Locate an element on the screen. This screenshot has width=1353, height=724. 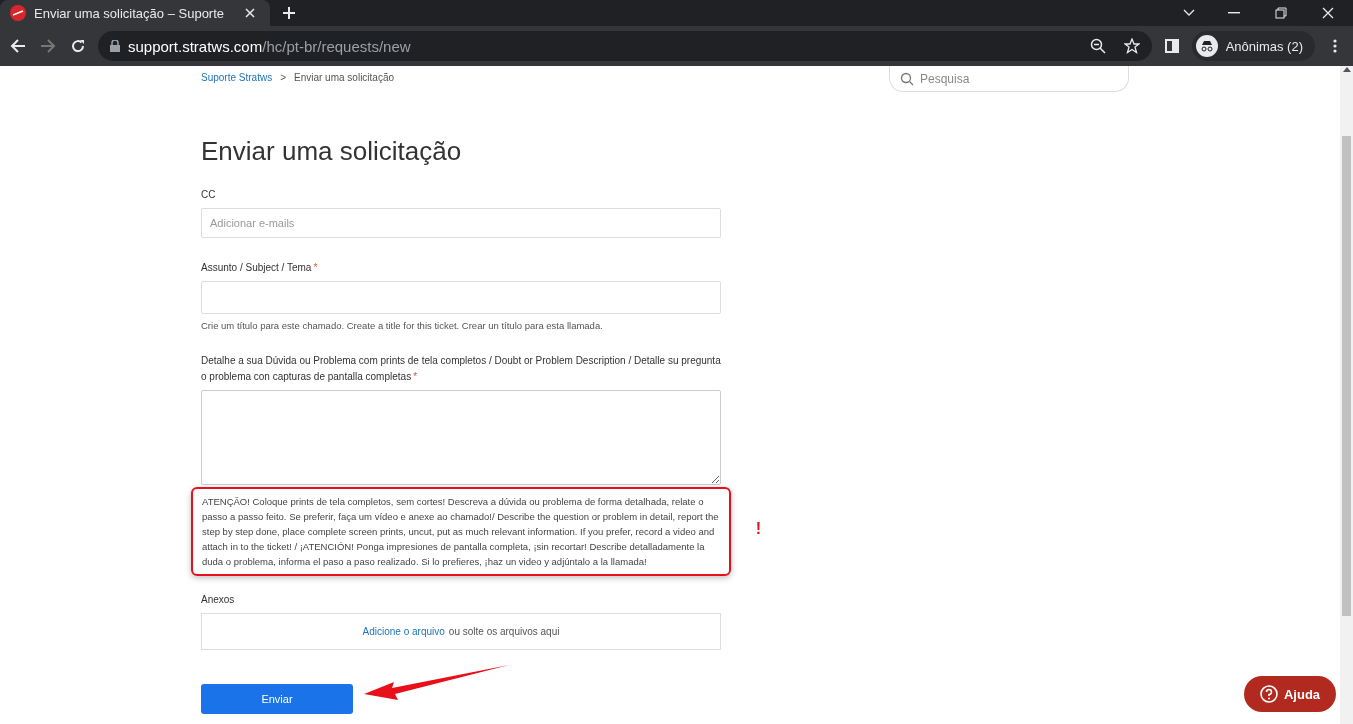
field-hint: Crie um título para este chamado. Create a title for this ticket. Crear un título para esta llamada. is located at coordinates (402, 325).